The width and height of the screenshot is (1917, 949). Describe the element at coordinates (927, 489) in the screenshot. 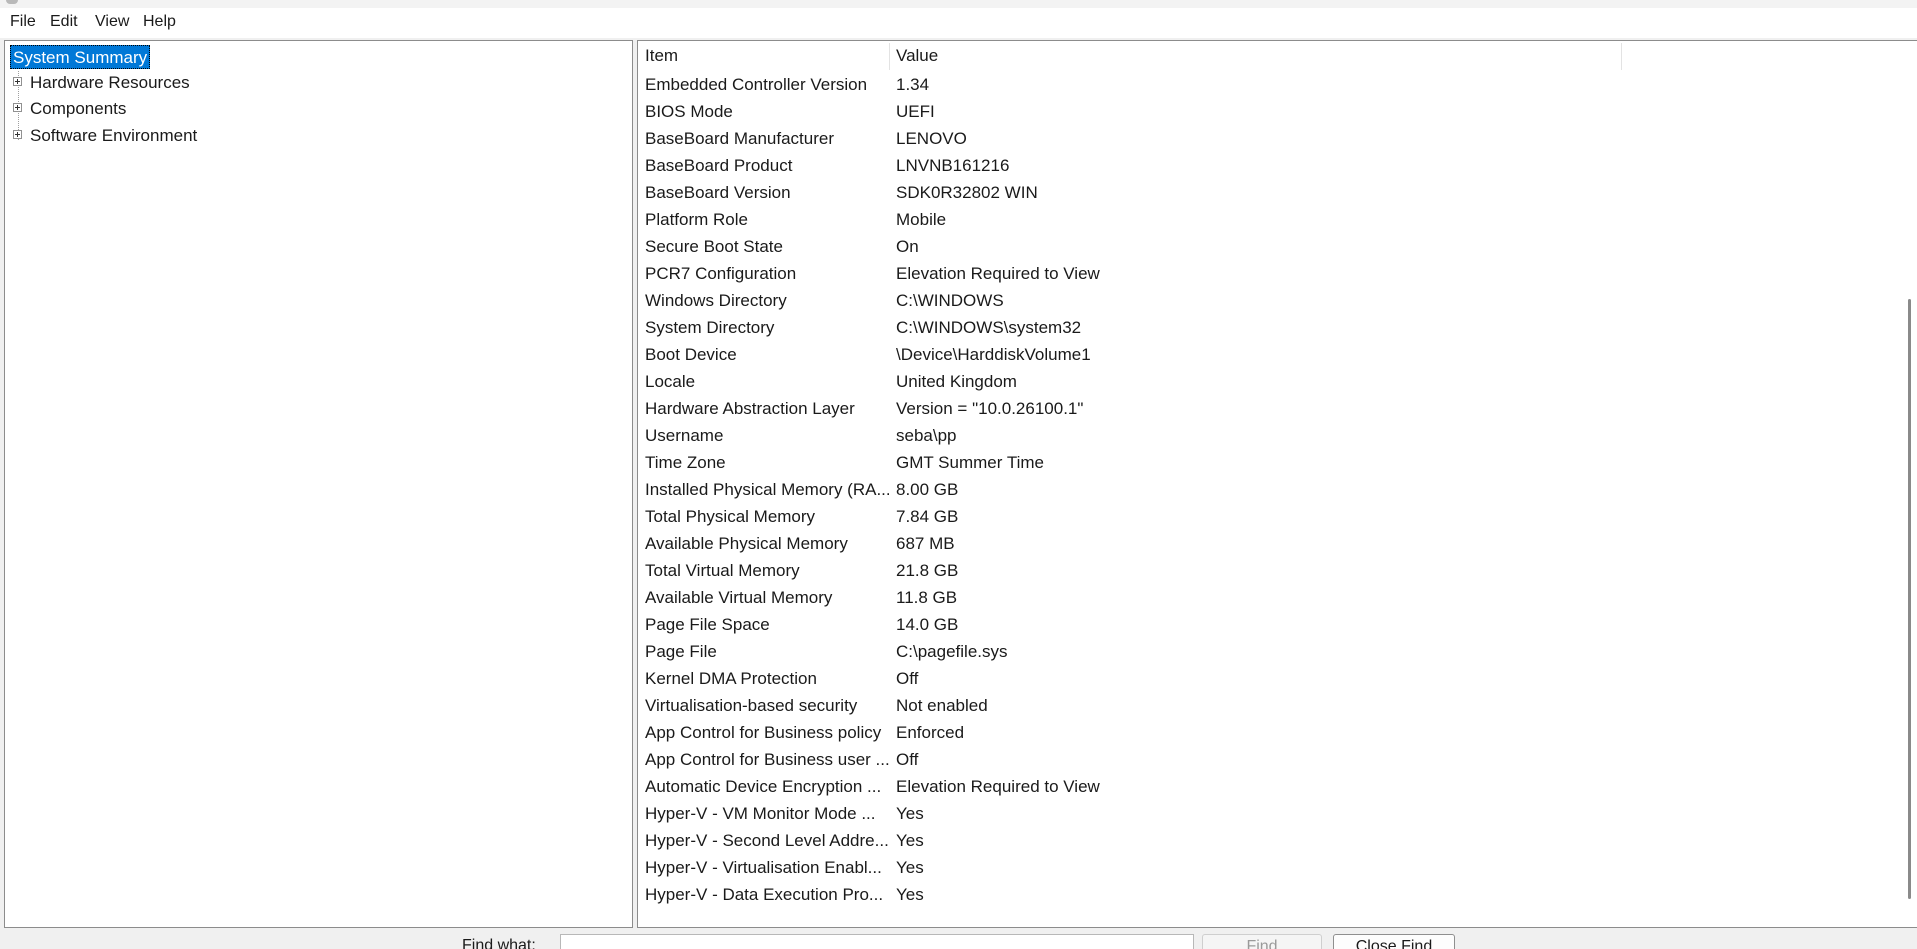

I see `row-value-cell: 8.00 GB` at that location.